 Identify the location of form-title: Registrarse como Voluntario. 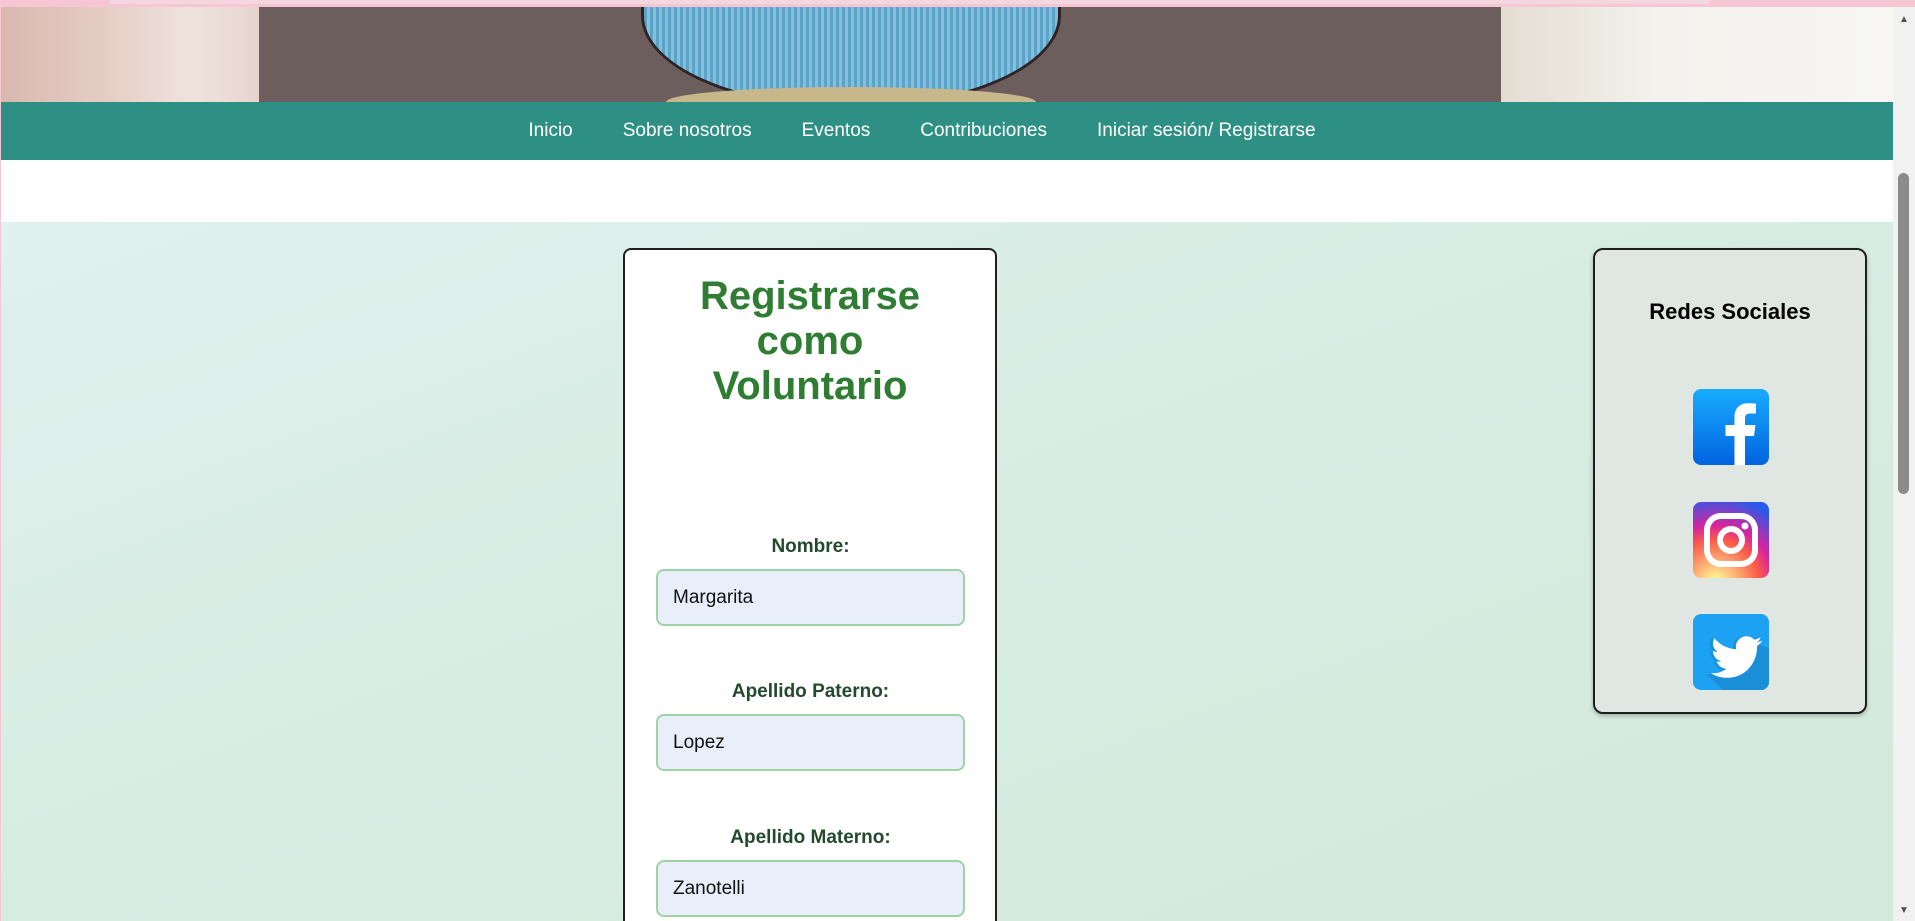
(810, 341).